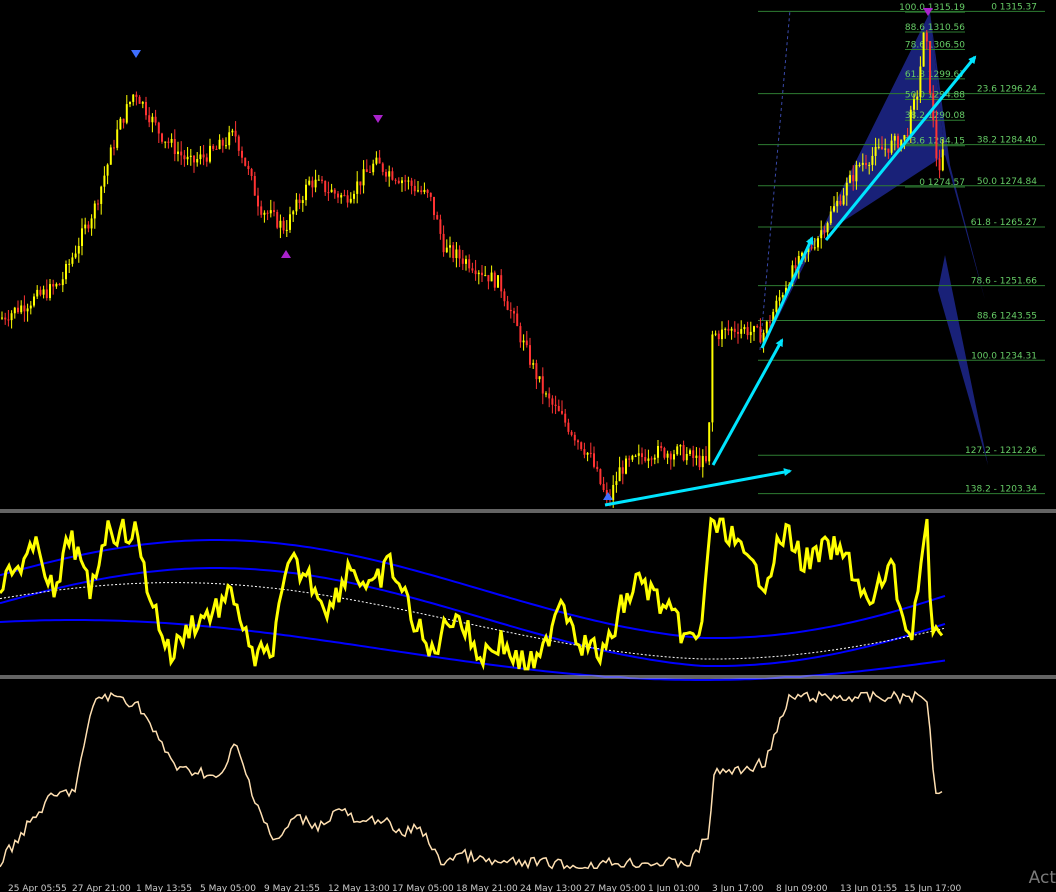 The height and width of the screenshot is (892, 1056). Describe the element at coordinates (1042, 878) in the screenshot. I see `watermark-text: Act` at that location.